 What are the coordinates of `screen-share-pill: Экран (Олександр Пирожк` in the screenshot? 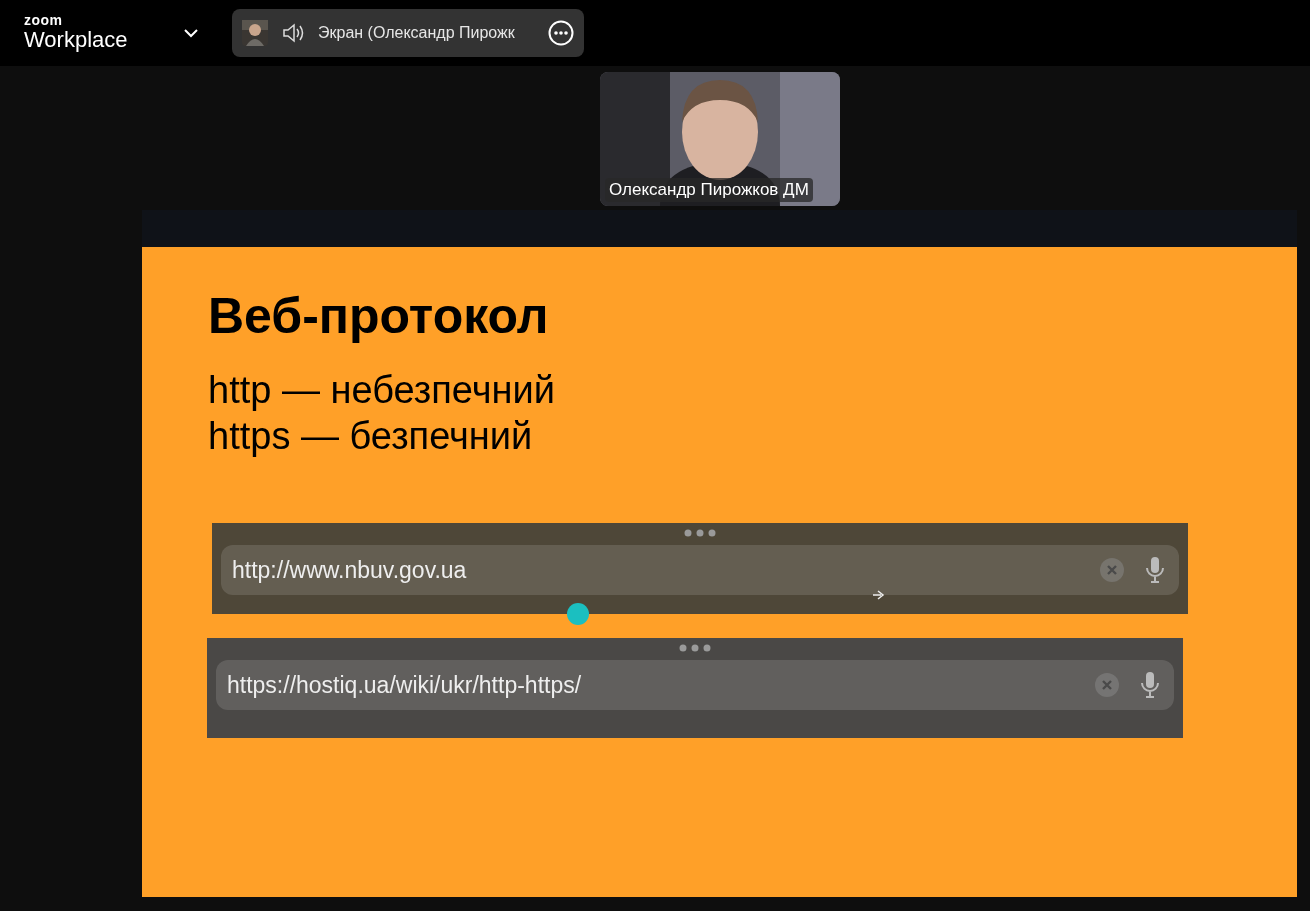 It's located at (408, 33).